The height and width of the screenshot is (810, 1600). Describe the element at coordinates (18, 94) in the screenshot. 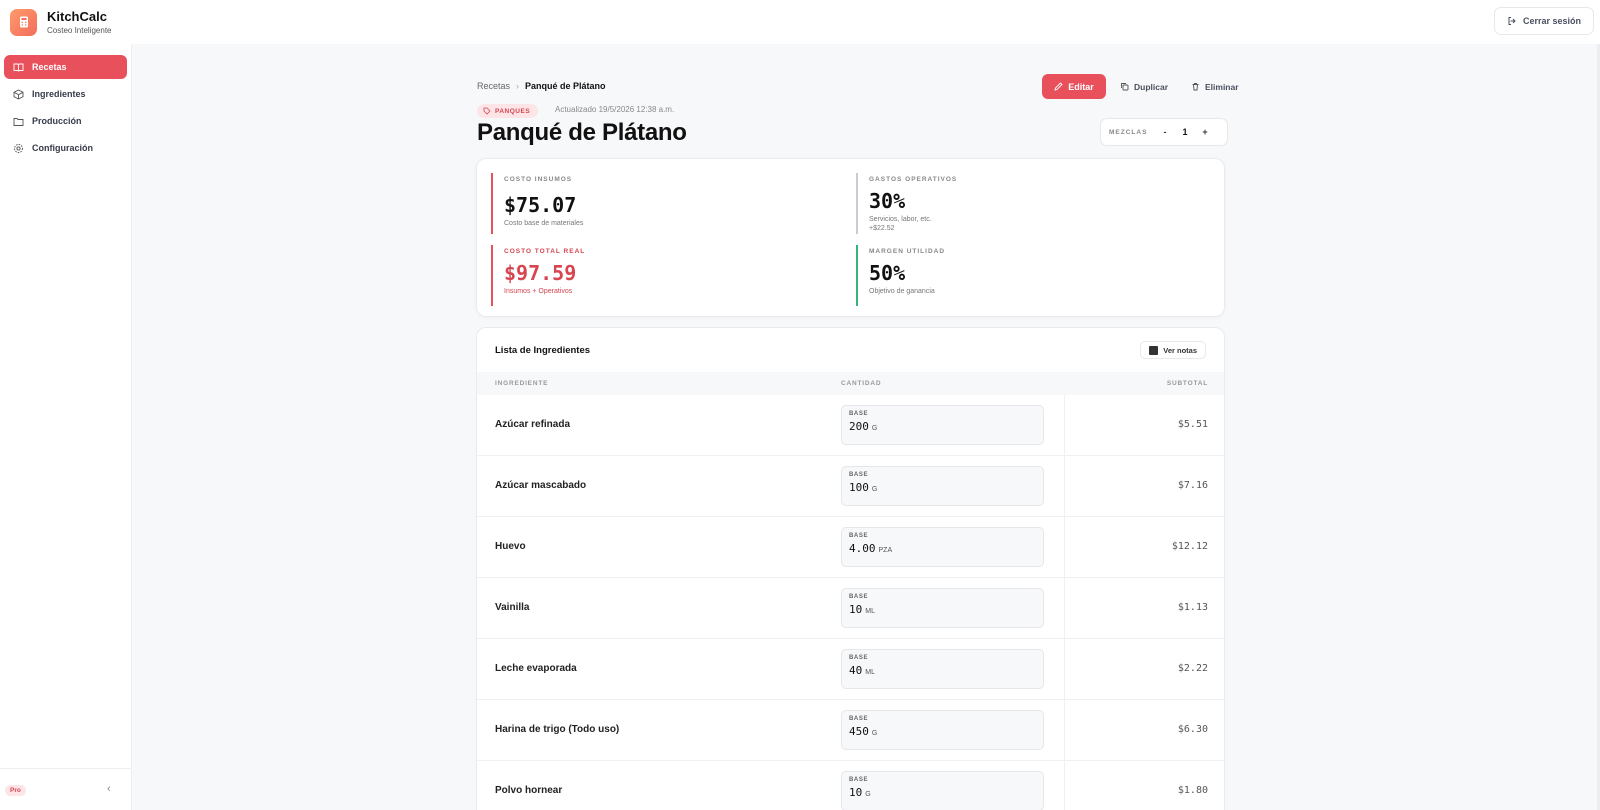

I see `box-icon` at that location.